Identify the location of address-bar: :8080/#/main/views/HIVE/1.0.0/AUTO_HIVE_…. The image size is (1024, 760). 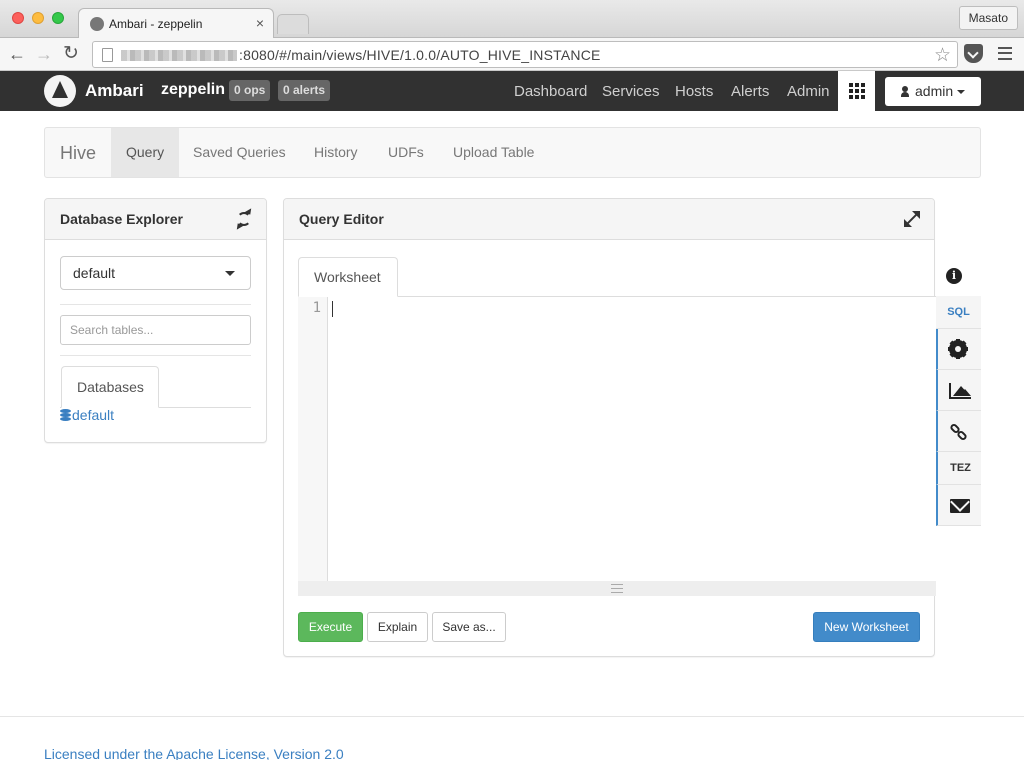
(525, 54).